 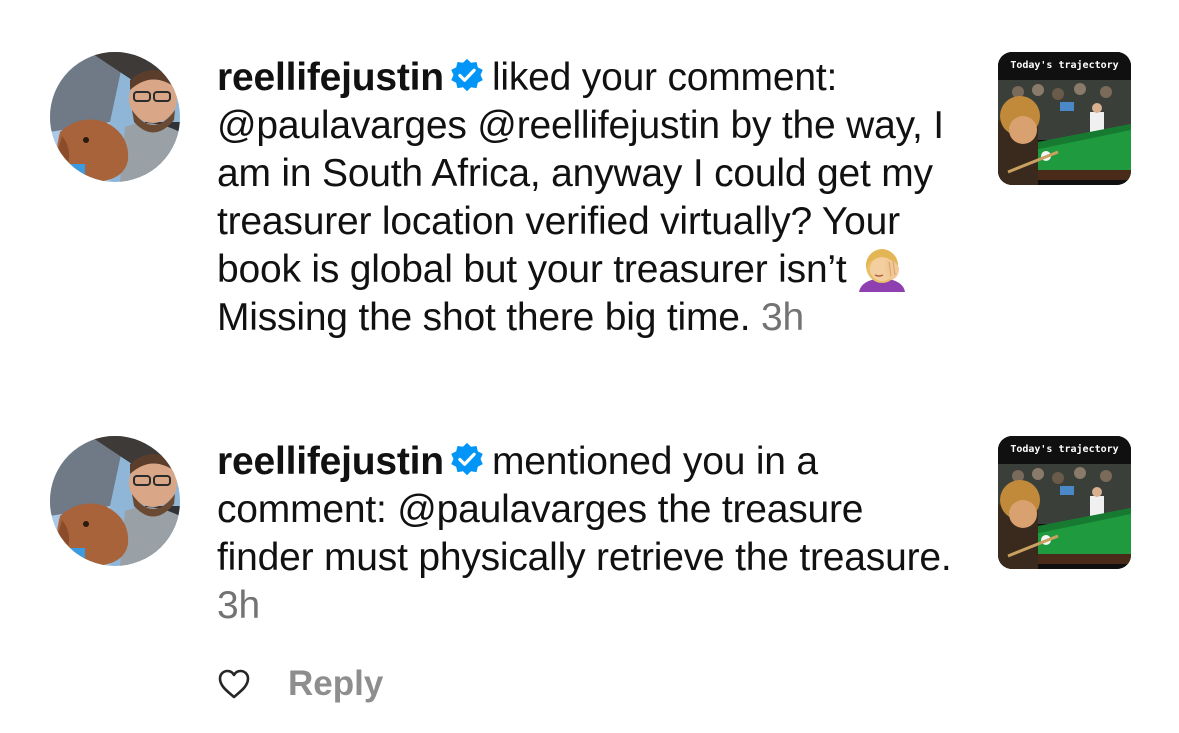 I want to click on comment-text-continued: Missing the shot there big time., so click(x=484, y=317).